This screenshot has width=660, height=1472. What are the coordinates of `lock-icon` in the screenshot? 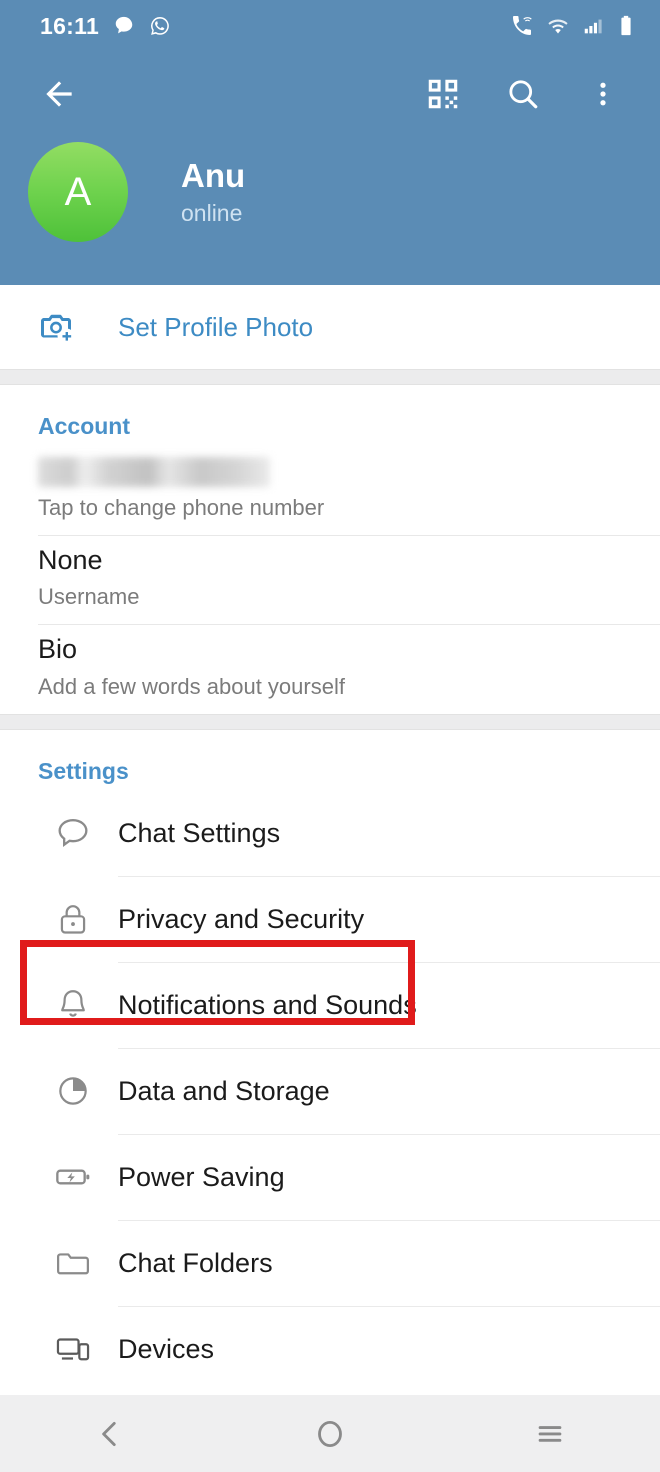 It's located at (73, 919).